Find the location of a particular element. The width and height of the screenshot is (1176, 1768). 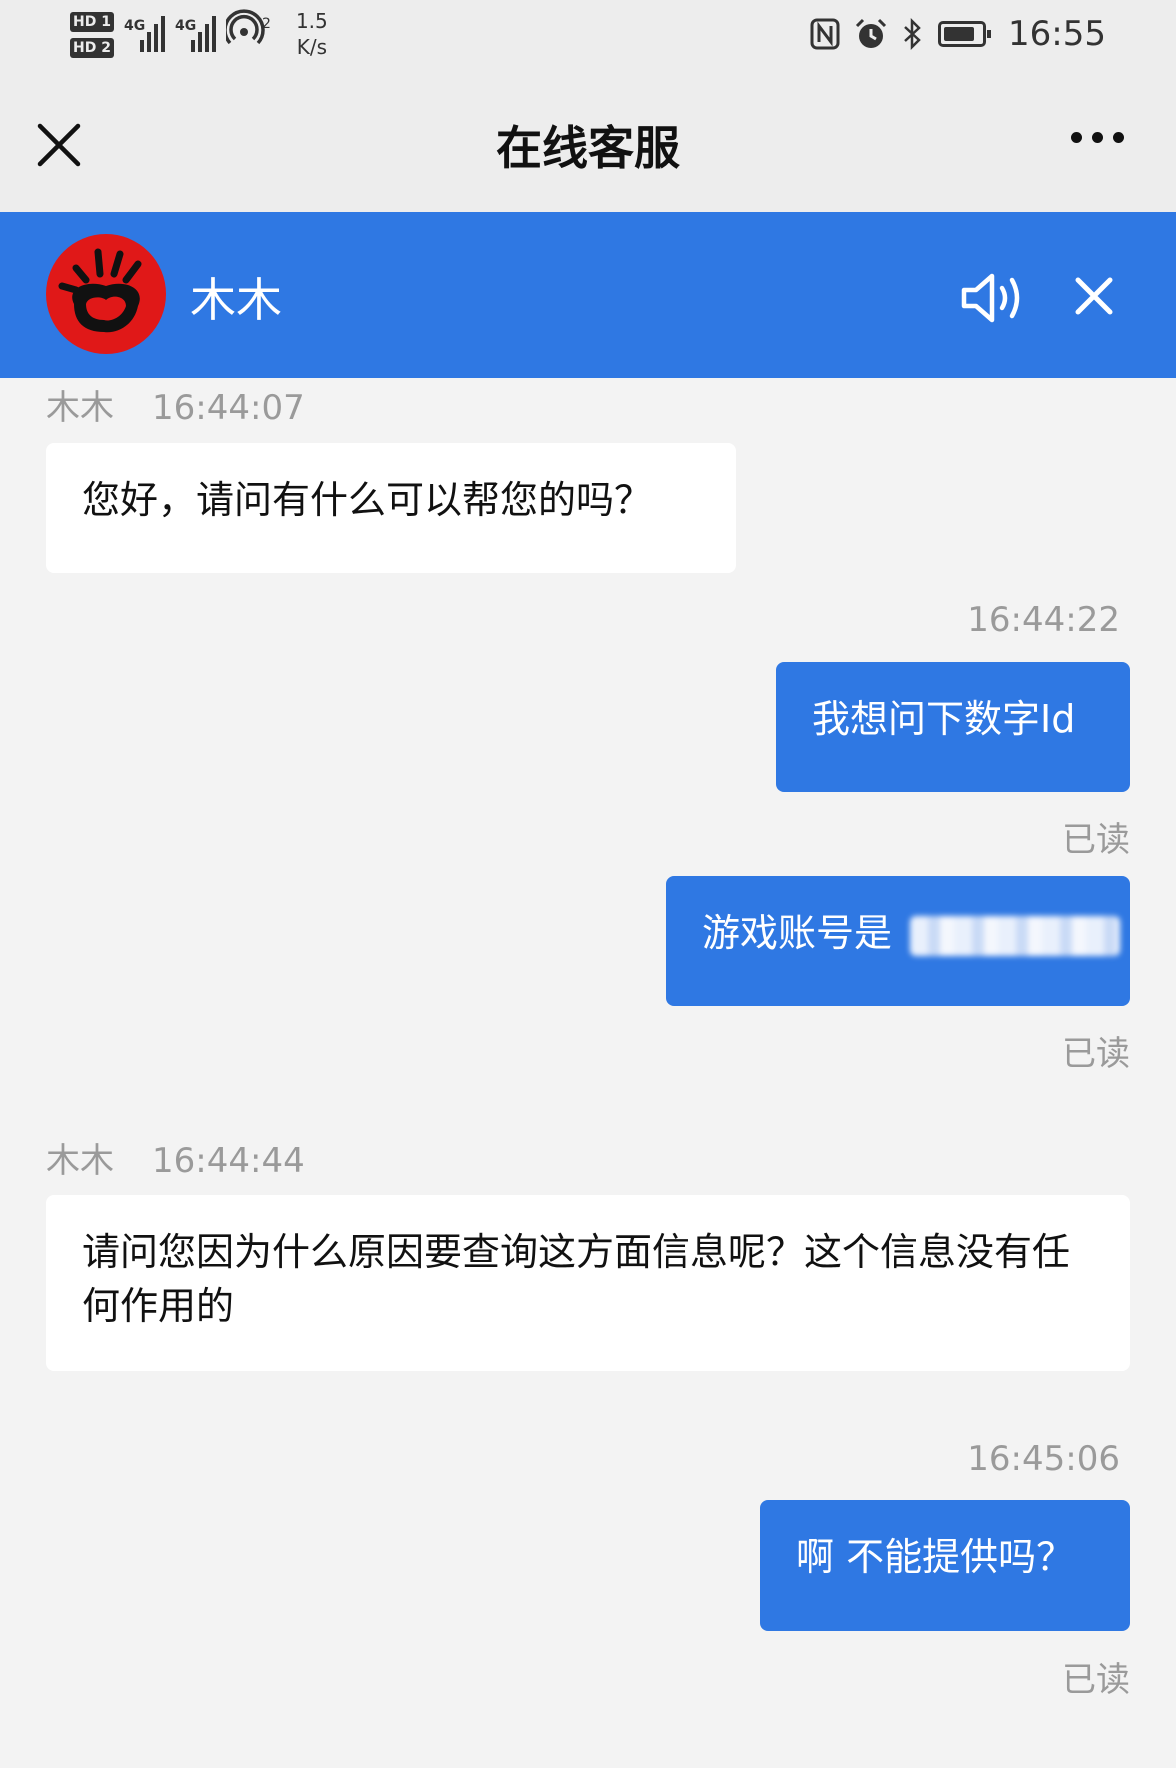

svg-text: 2 is located at coordinates (266, 24).